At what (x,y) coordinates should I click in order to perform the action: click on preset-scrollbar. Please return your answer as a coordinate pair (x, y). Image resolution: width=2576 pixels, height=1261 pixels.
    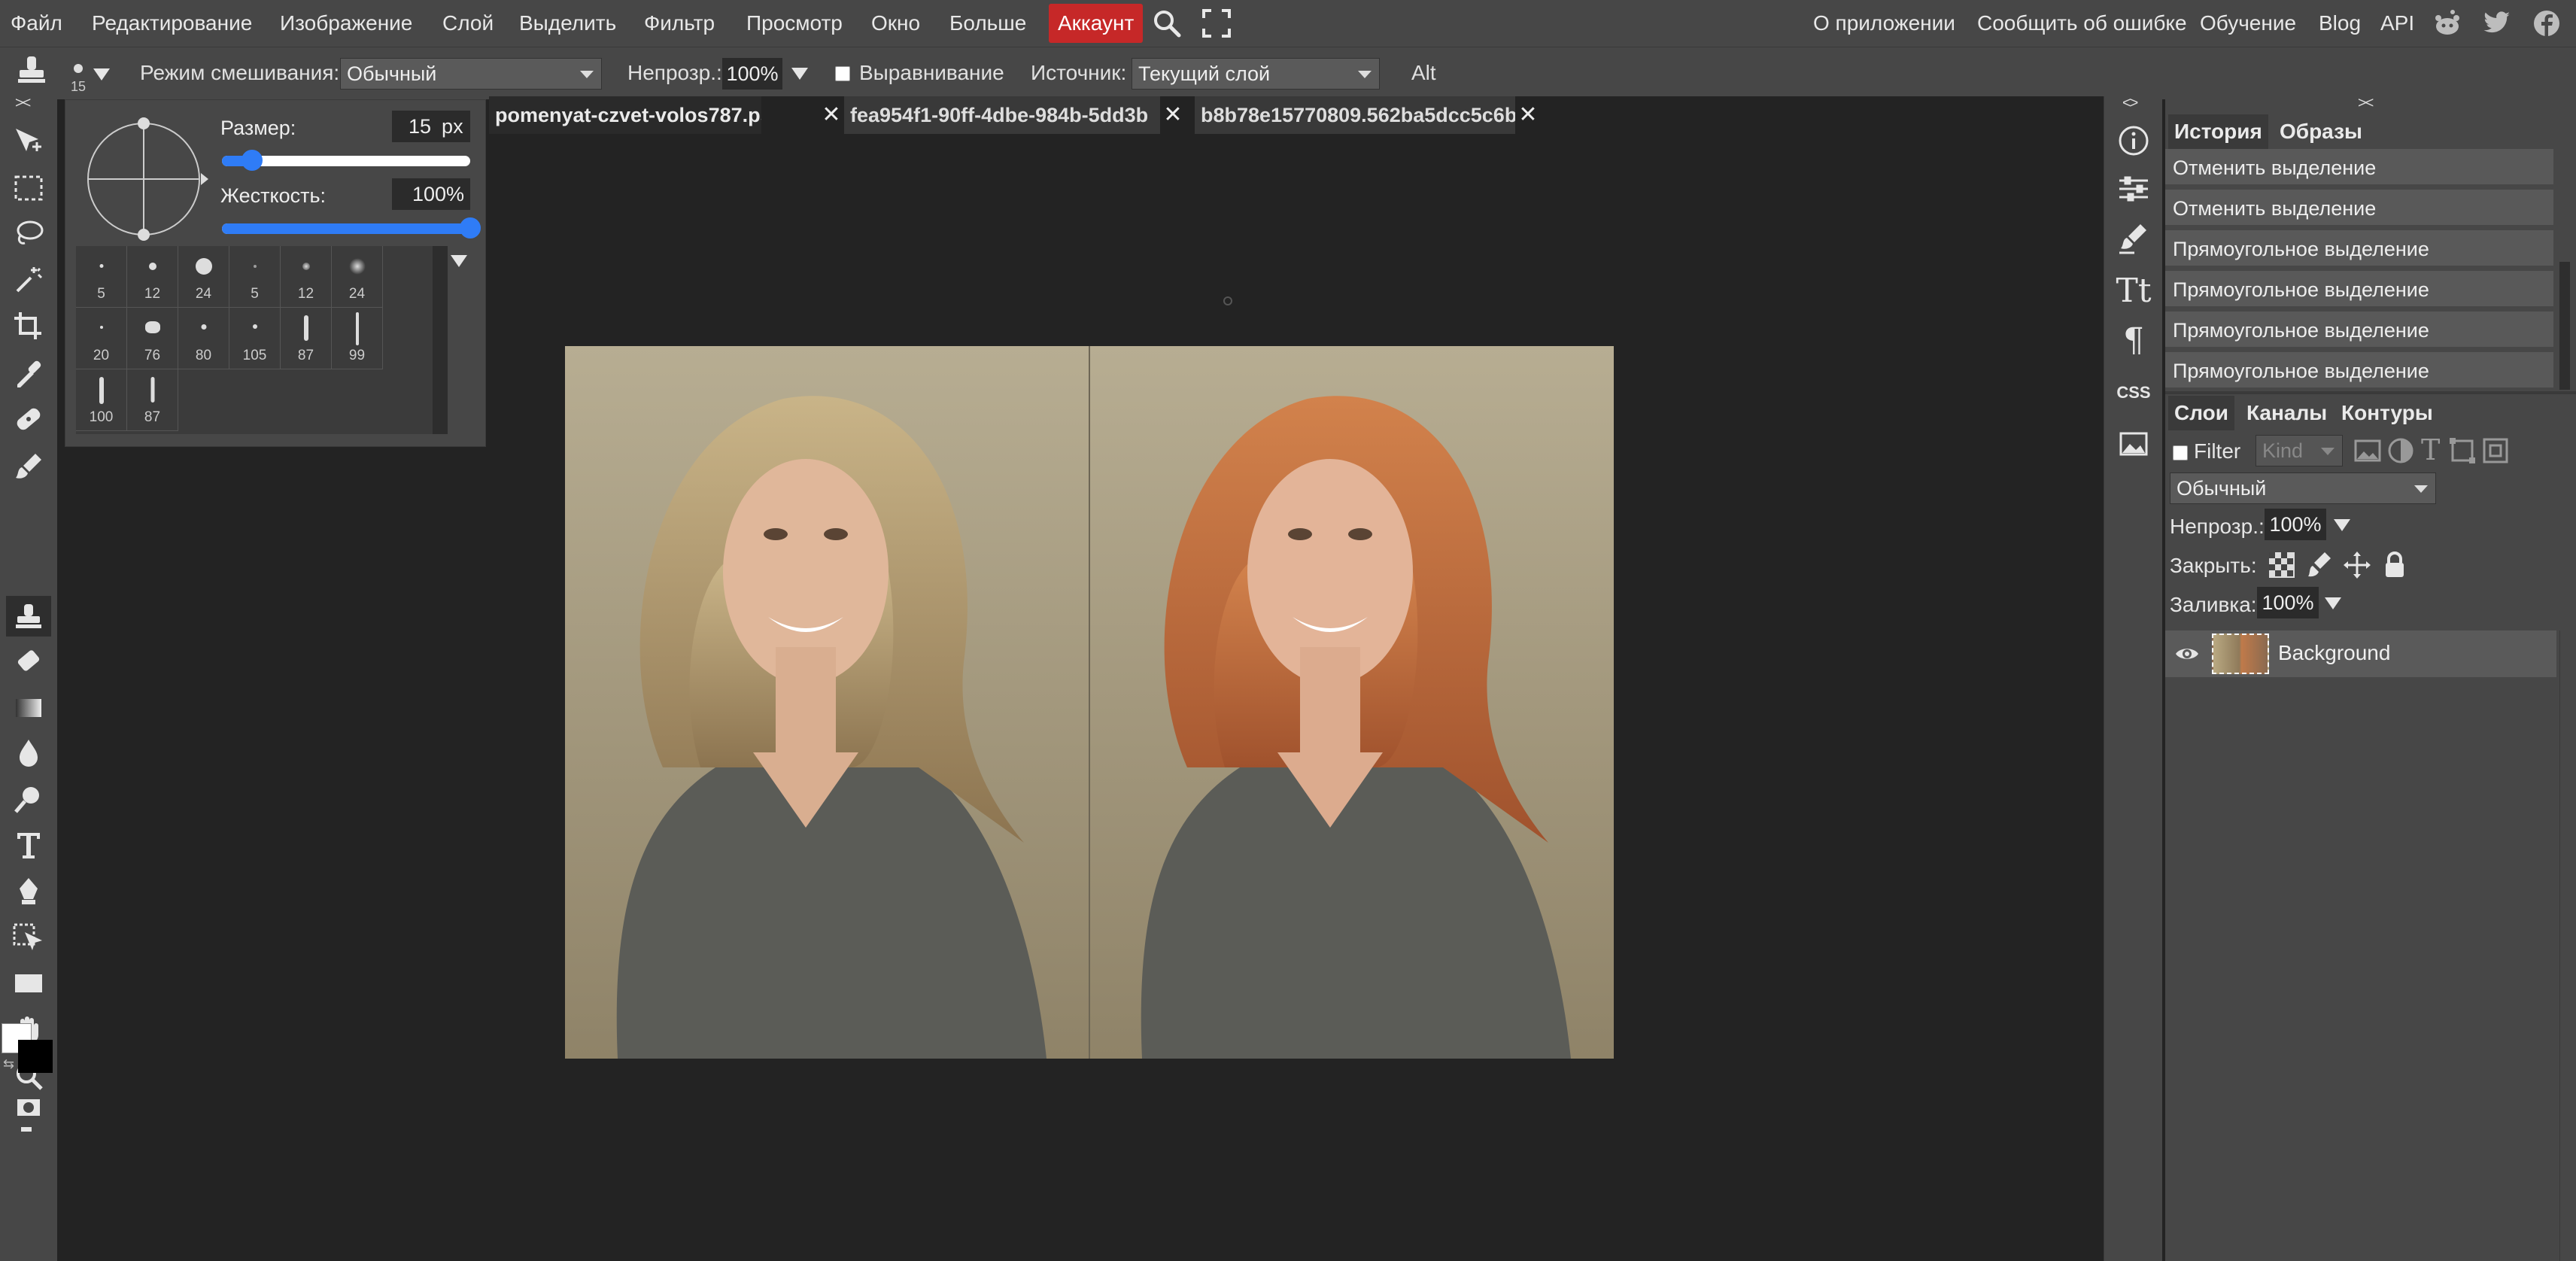
    Looking at the image, I should click on (441, 340).